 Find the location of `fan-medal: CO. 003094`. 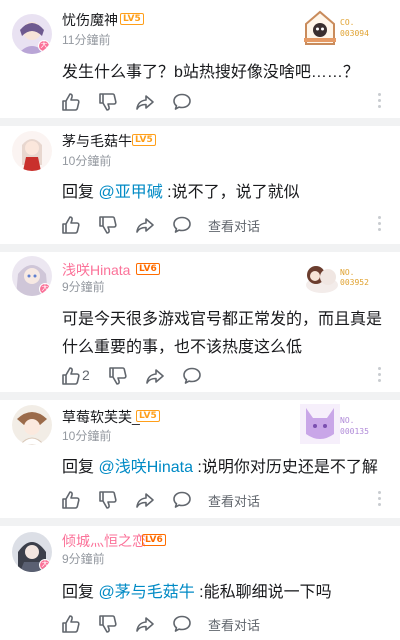

fan-medal: CO. 003094 is located at coordinates (341, 30).